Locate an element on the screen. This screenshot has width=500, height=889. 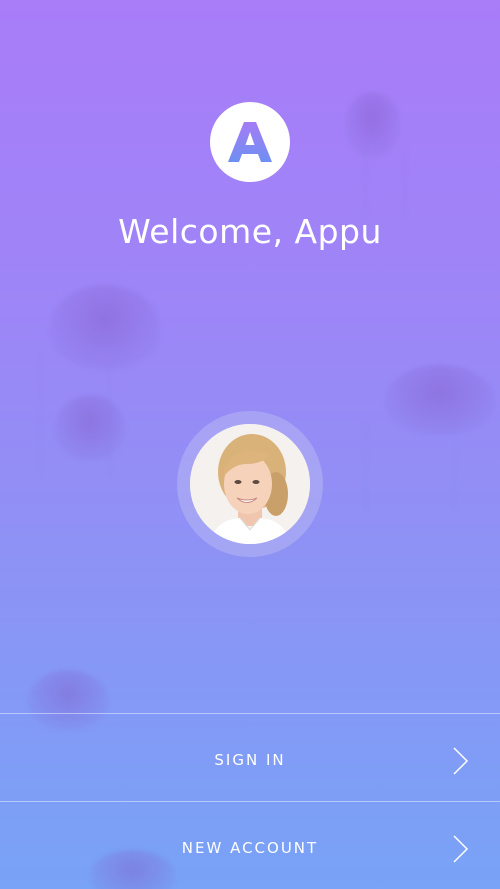
divider-top is located at coordinates (250, 713).